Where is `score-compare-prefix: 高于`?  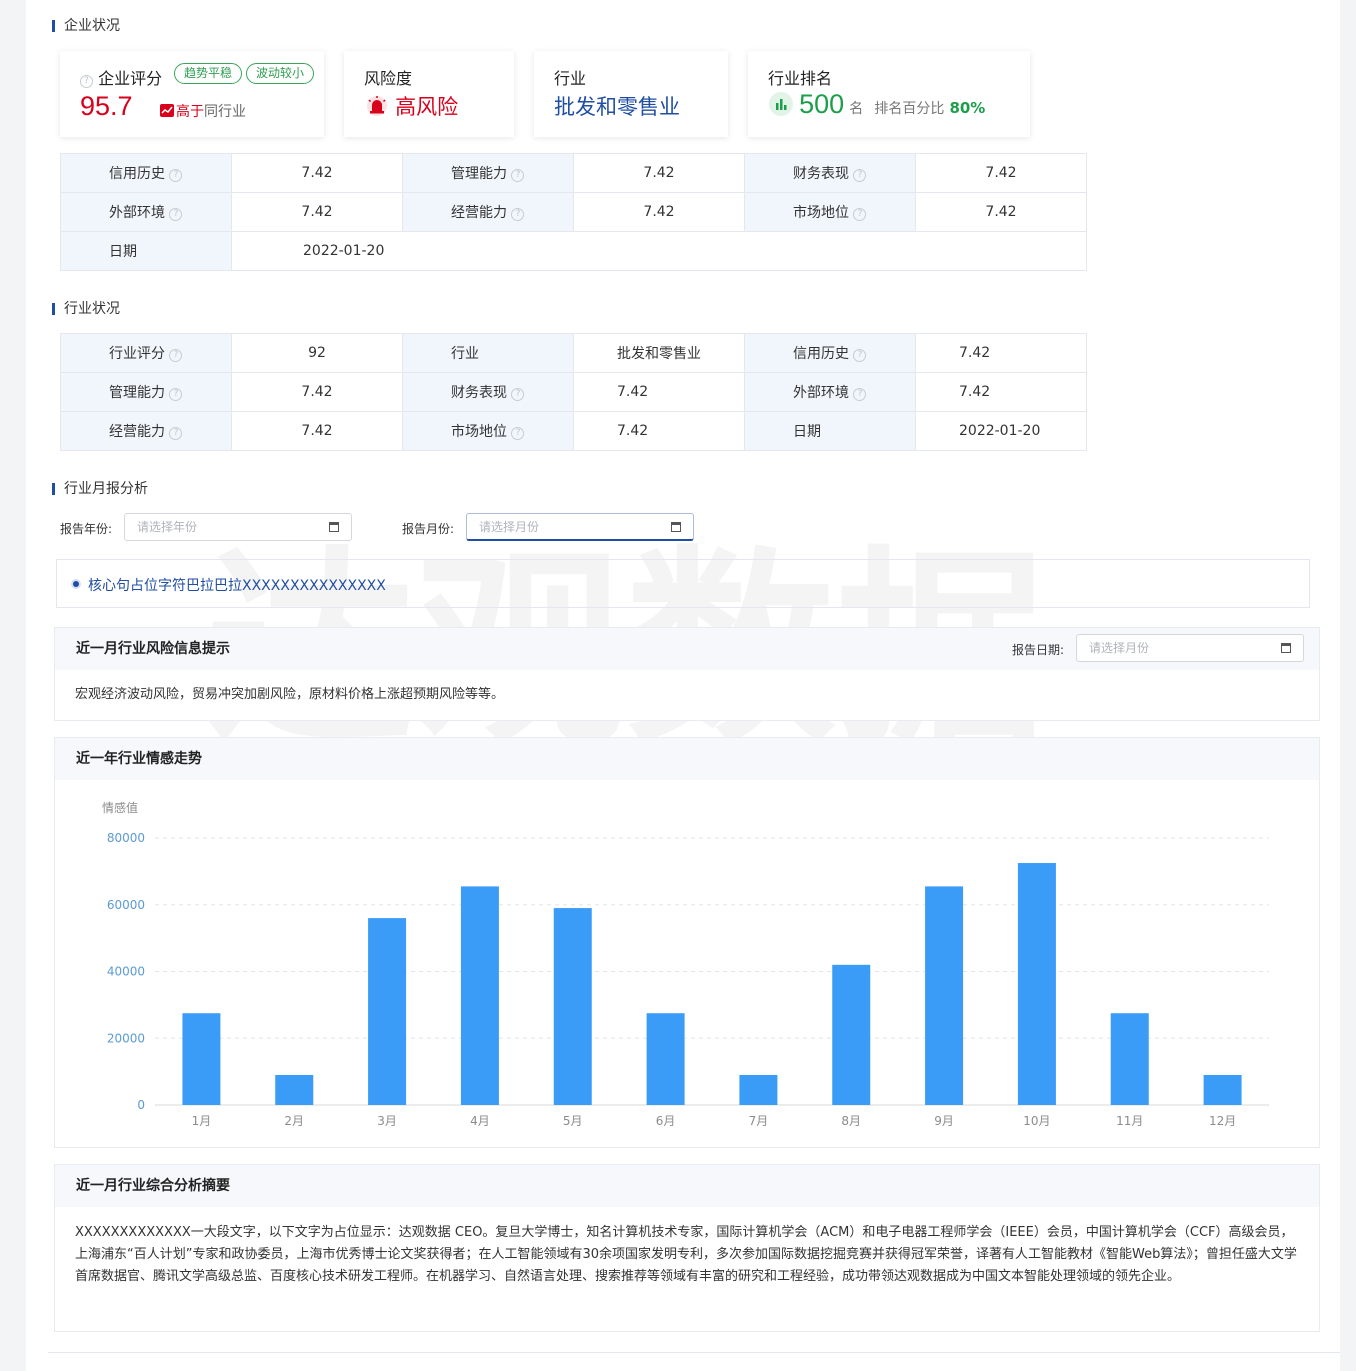 score-compare-prefix: 高于 is located at coordinates (190, 112).